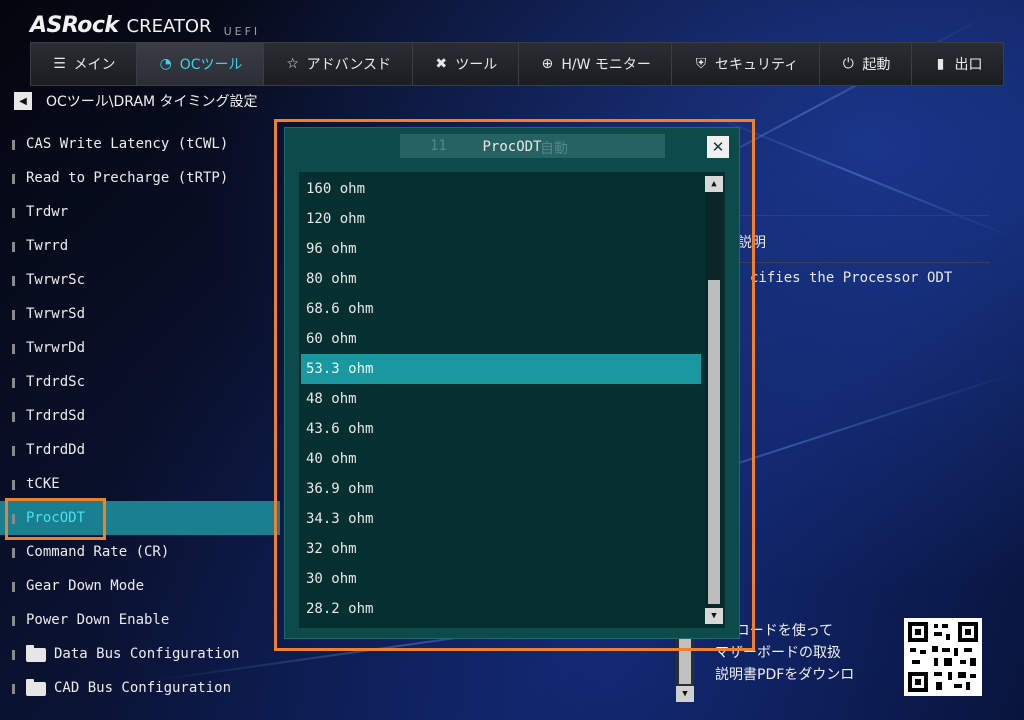  Describe the element at coordinates (340, 369) in the screenshot. I see `option-label: 53.3 ohm` at that location.